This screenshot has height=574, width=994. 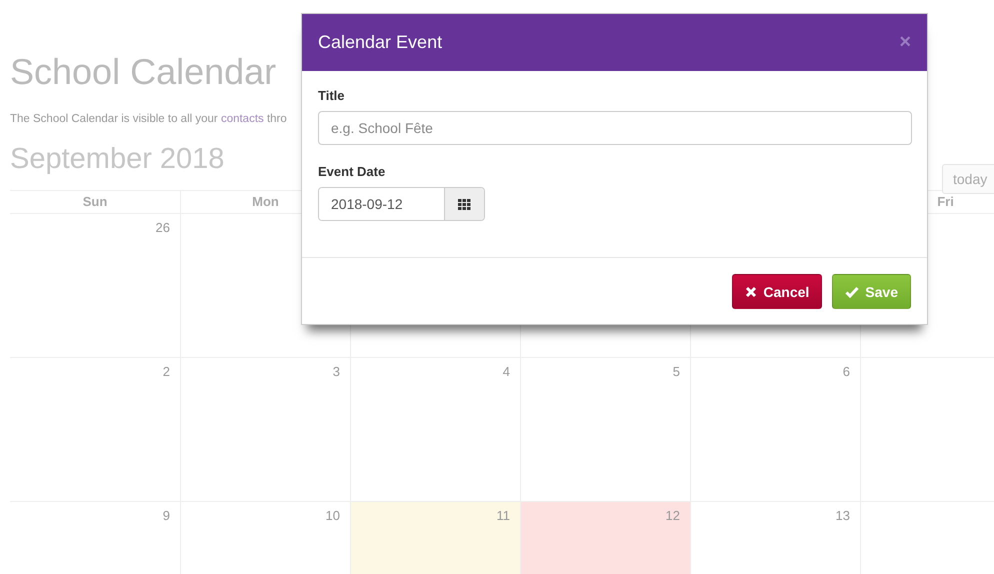 I want to click on month-title: September 2018, so click(x=117, y=159).